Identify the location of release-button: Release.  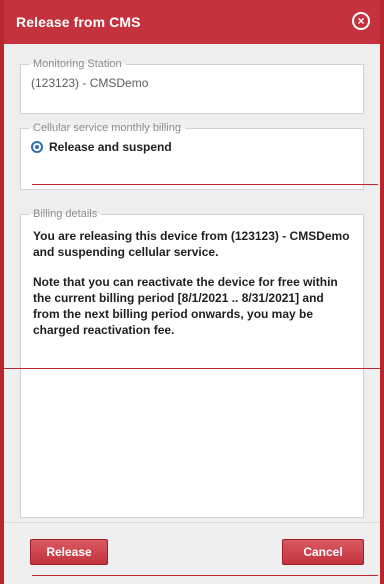
(69, 552).